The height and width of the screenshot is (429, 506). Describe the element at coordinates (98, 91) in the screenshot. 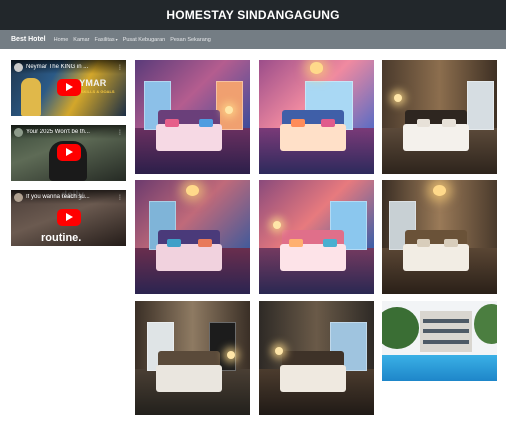

I see `video-overlay-subtext: SKILLS & GOALS` at that location.